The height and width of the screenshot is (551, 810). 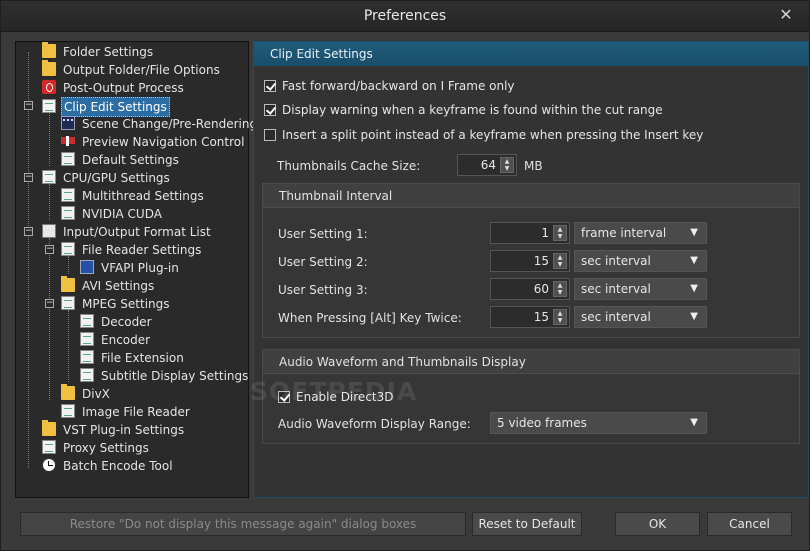 I want to click on alt-key-twice-stepper: 15 ▲ ▼, so click(x=530, y=317).